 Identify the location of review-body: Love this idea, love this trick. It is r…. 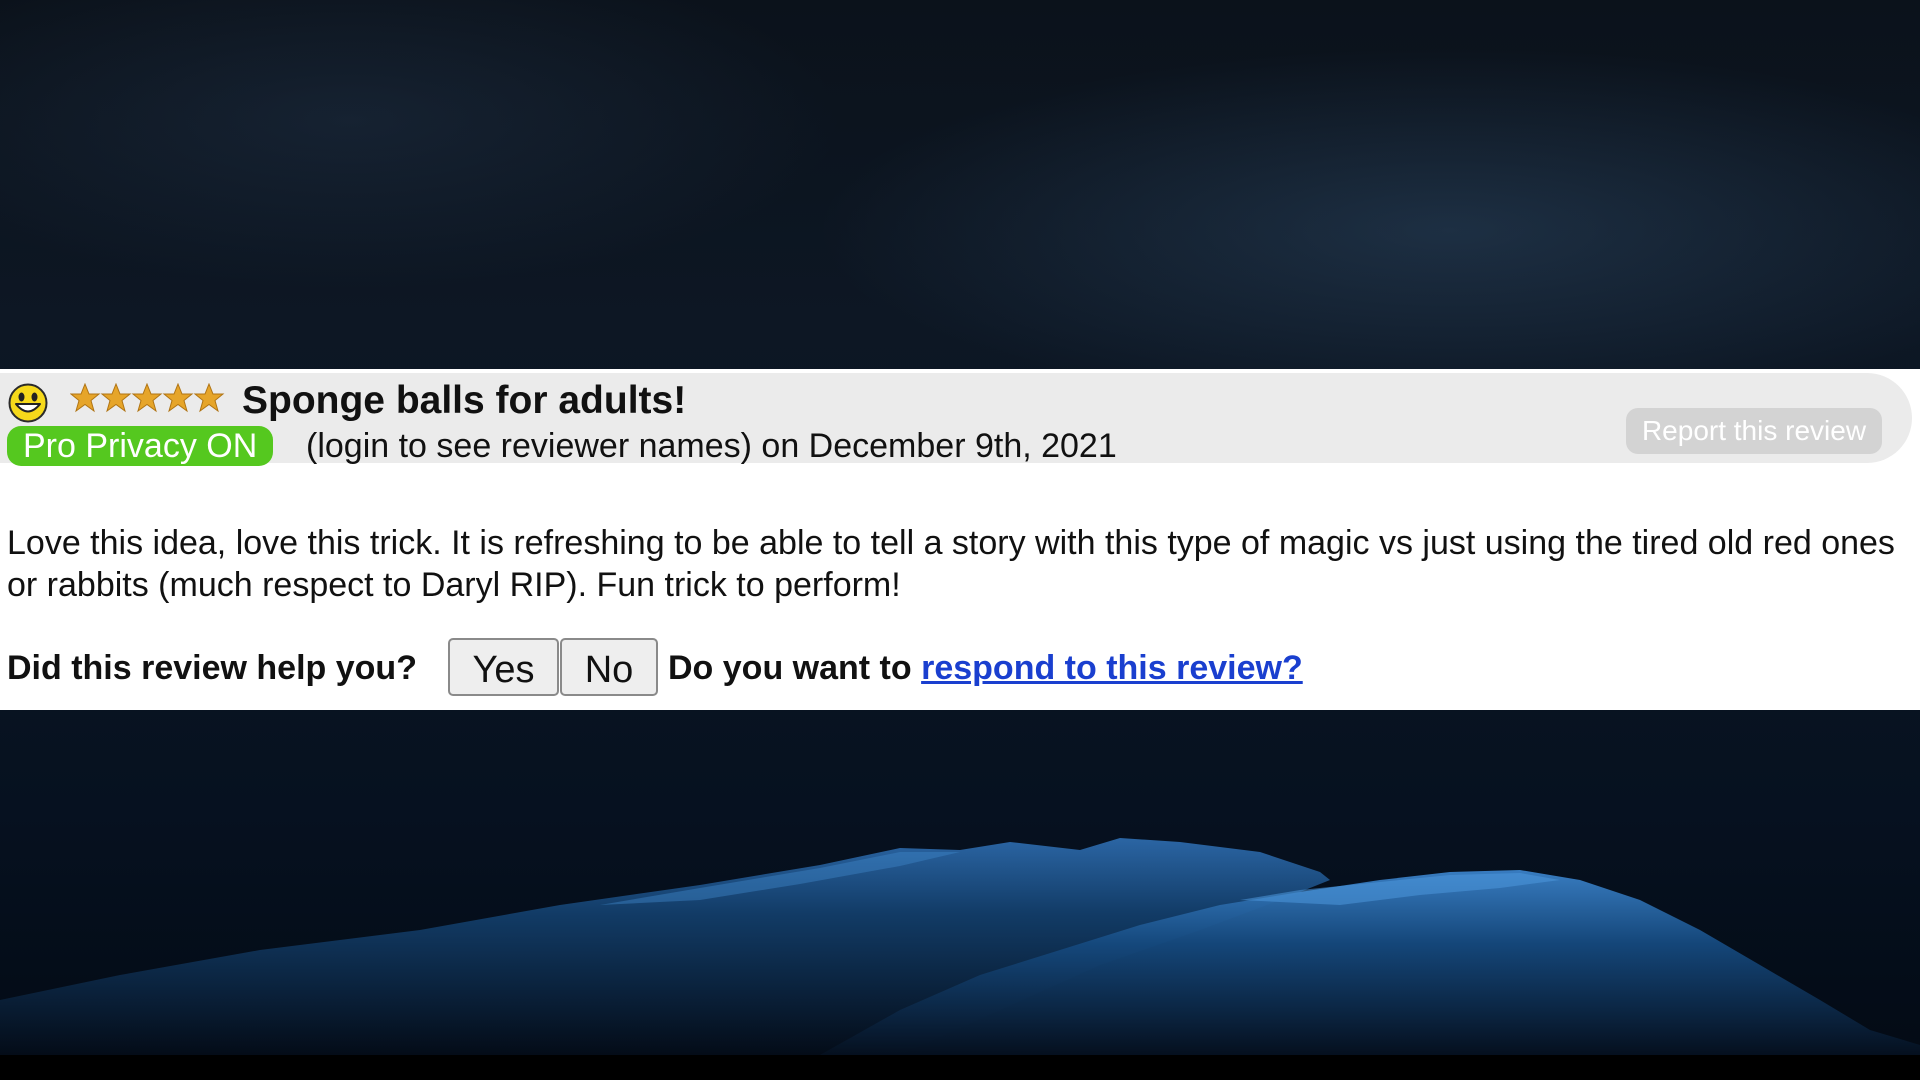
(951, 564).